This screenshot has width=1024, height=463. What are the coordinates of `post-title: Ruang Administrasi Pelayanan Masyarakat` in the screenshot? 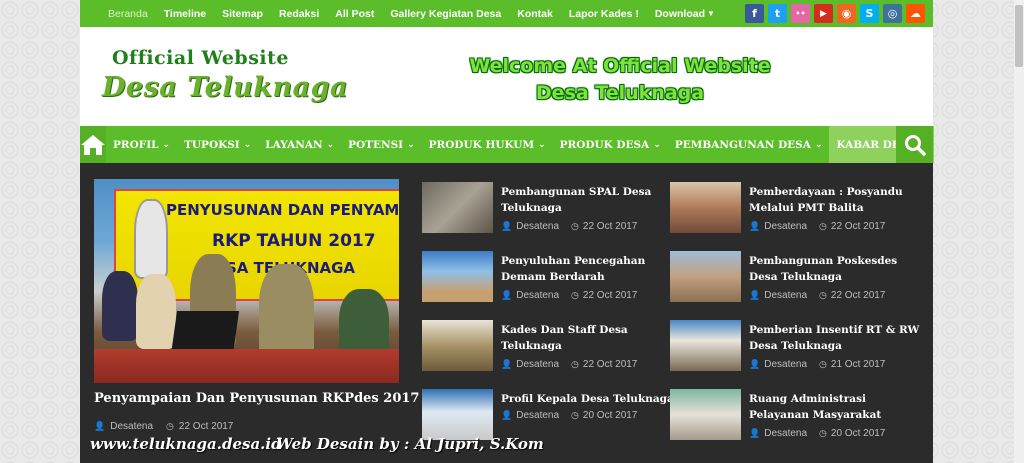 It's located at (836, 407).